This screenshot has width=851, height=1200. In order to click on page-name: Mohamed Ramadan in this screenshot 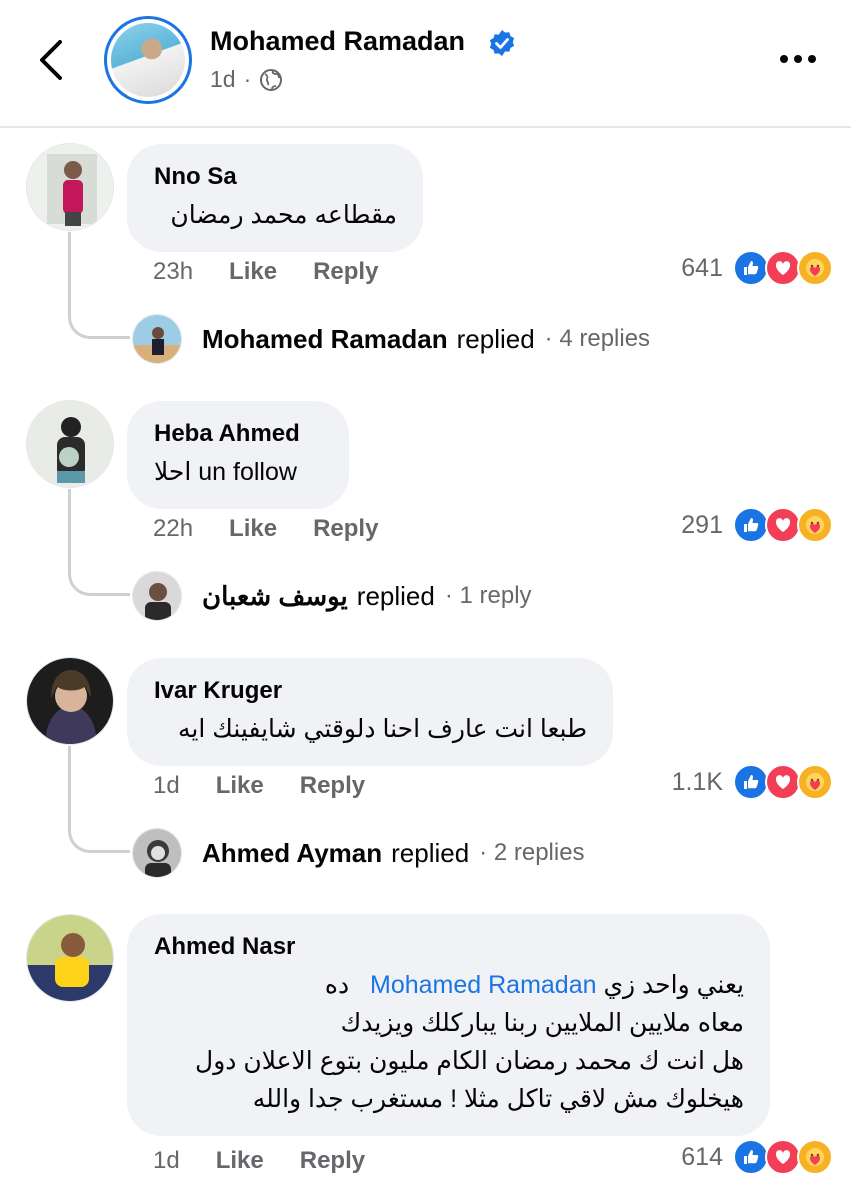, I will do `click(337, 41)`.